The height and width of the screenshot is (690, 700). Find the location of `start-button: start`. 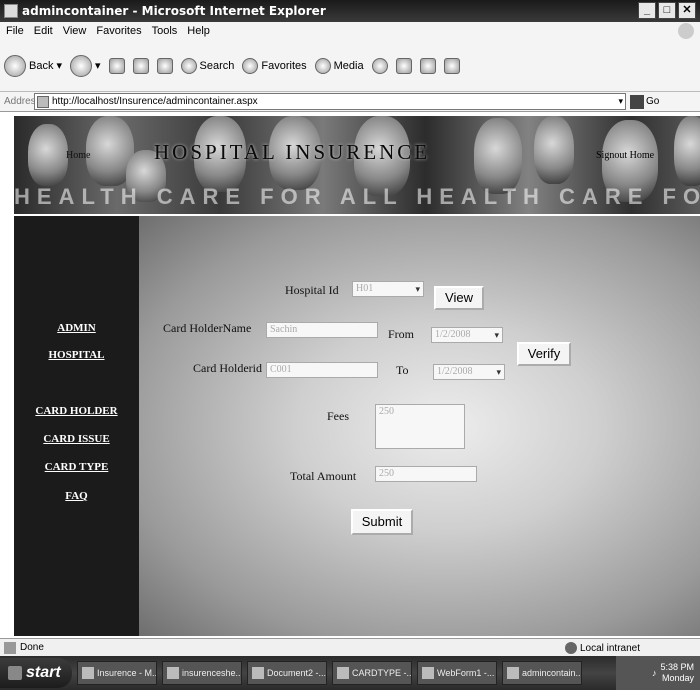

start-button: start is located at coordinates (36, 673).